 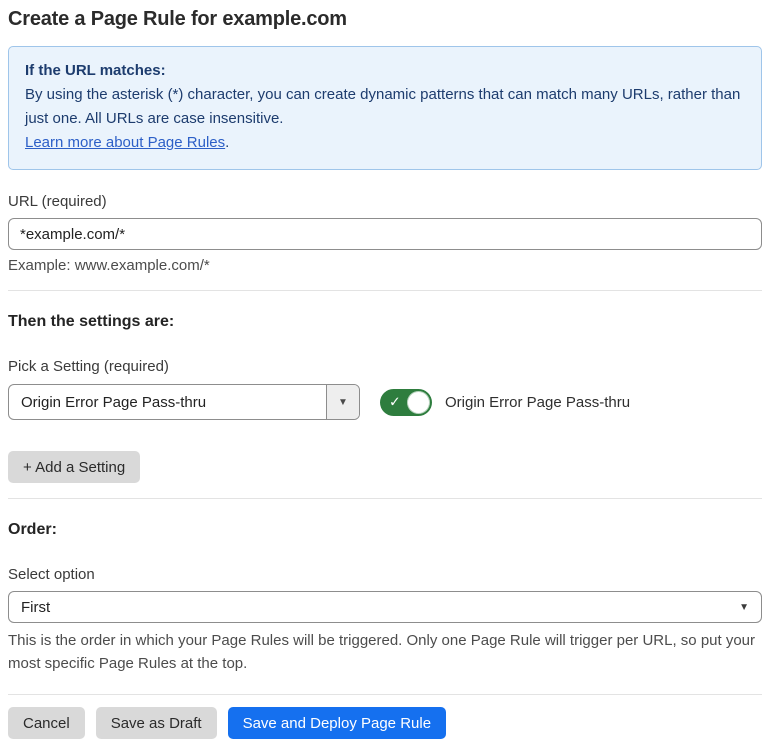 What do you see at coordinates (156, 723) in the screenshot?
I see `save-as-draft-button: Save as Draft` at bounding box center [156, 723].